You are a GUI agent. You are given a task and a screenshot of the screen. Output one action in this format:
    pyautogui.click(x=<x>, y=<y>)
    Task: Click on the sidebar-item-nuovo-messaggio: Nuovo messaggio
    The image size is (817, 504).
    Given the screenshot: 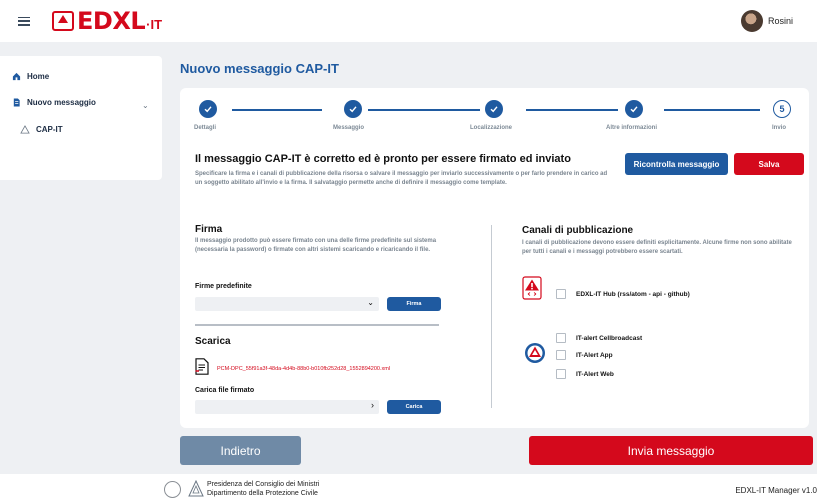 What is the action you would take?
    pyautogui.click(x=54, y=102)
    